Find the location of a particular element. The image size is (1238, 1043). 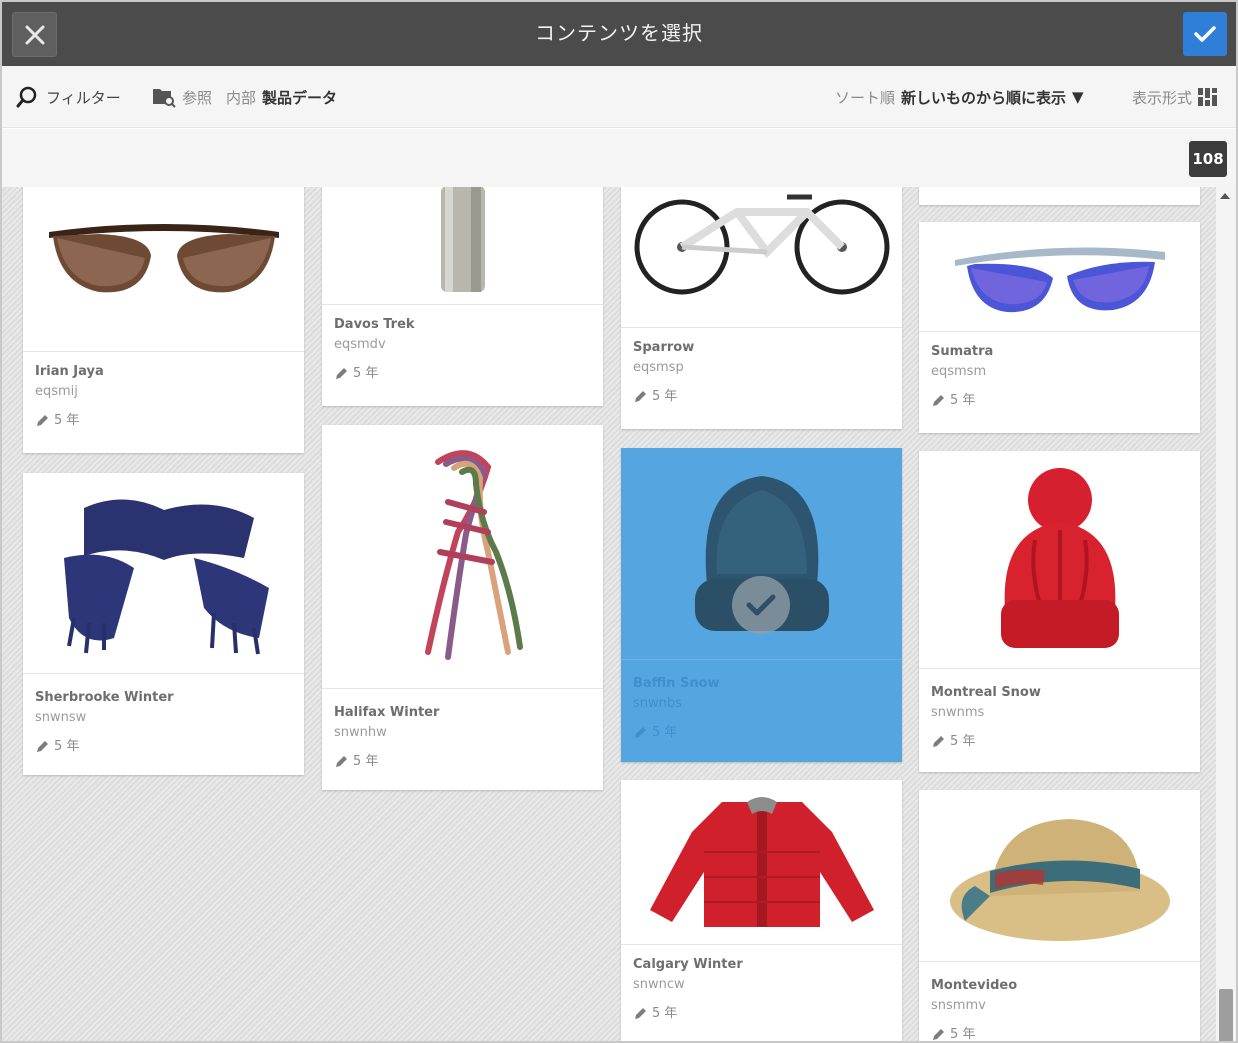

view-mode-button: 表示形式 is located at coordinates (1175, 97).